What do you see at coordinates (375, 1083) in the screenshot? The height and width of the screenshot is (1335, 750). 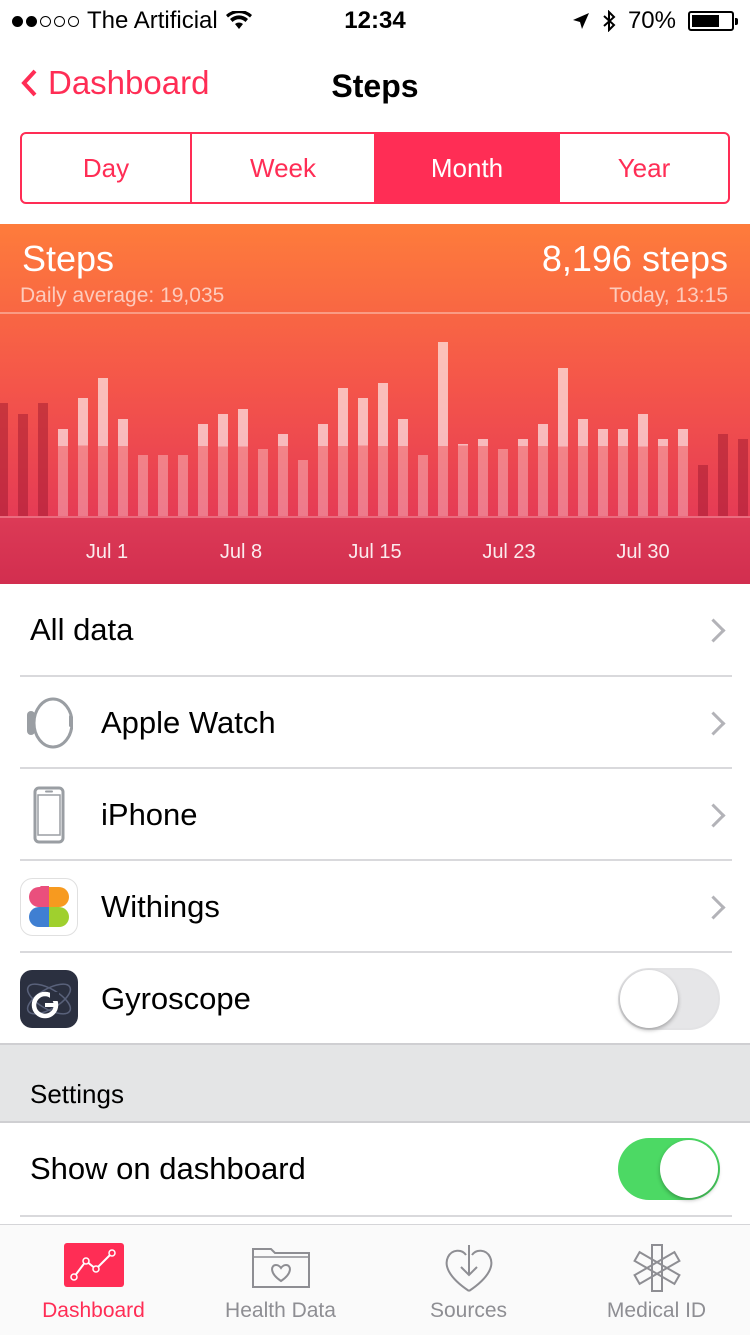 I see `settings-section-header: Settings` at bounding box center [375, 1083].